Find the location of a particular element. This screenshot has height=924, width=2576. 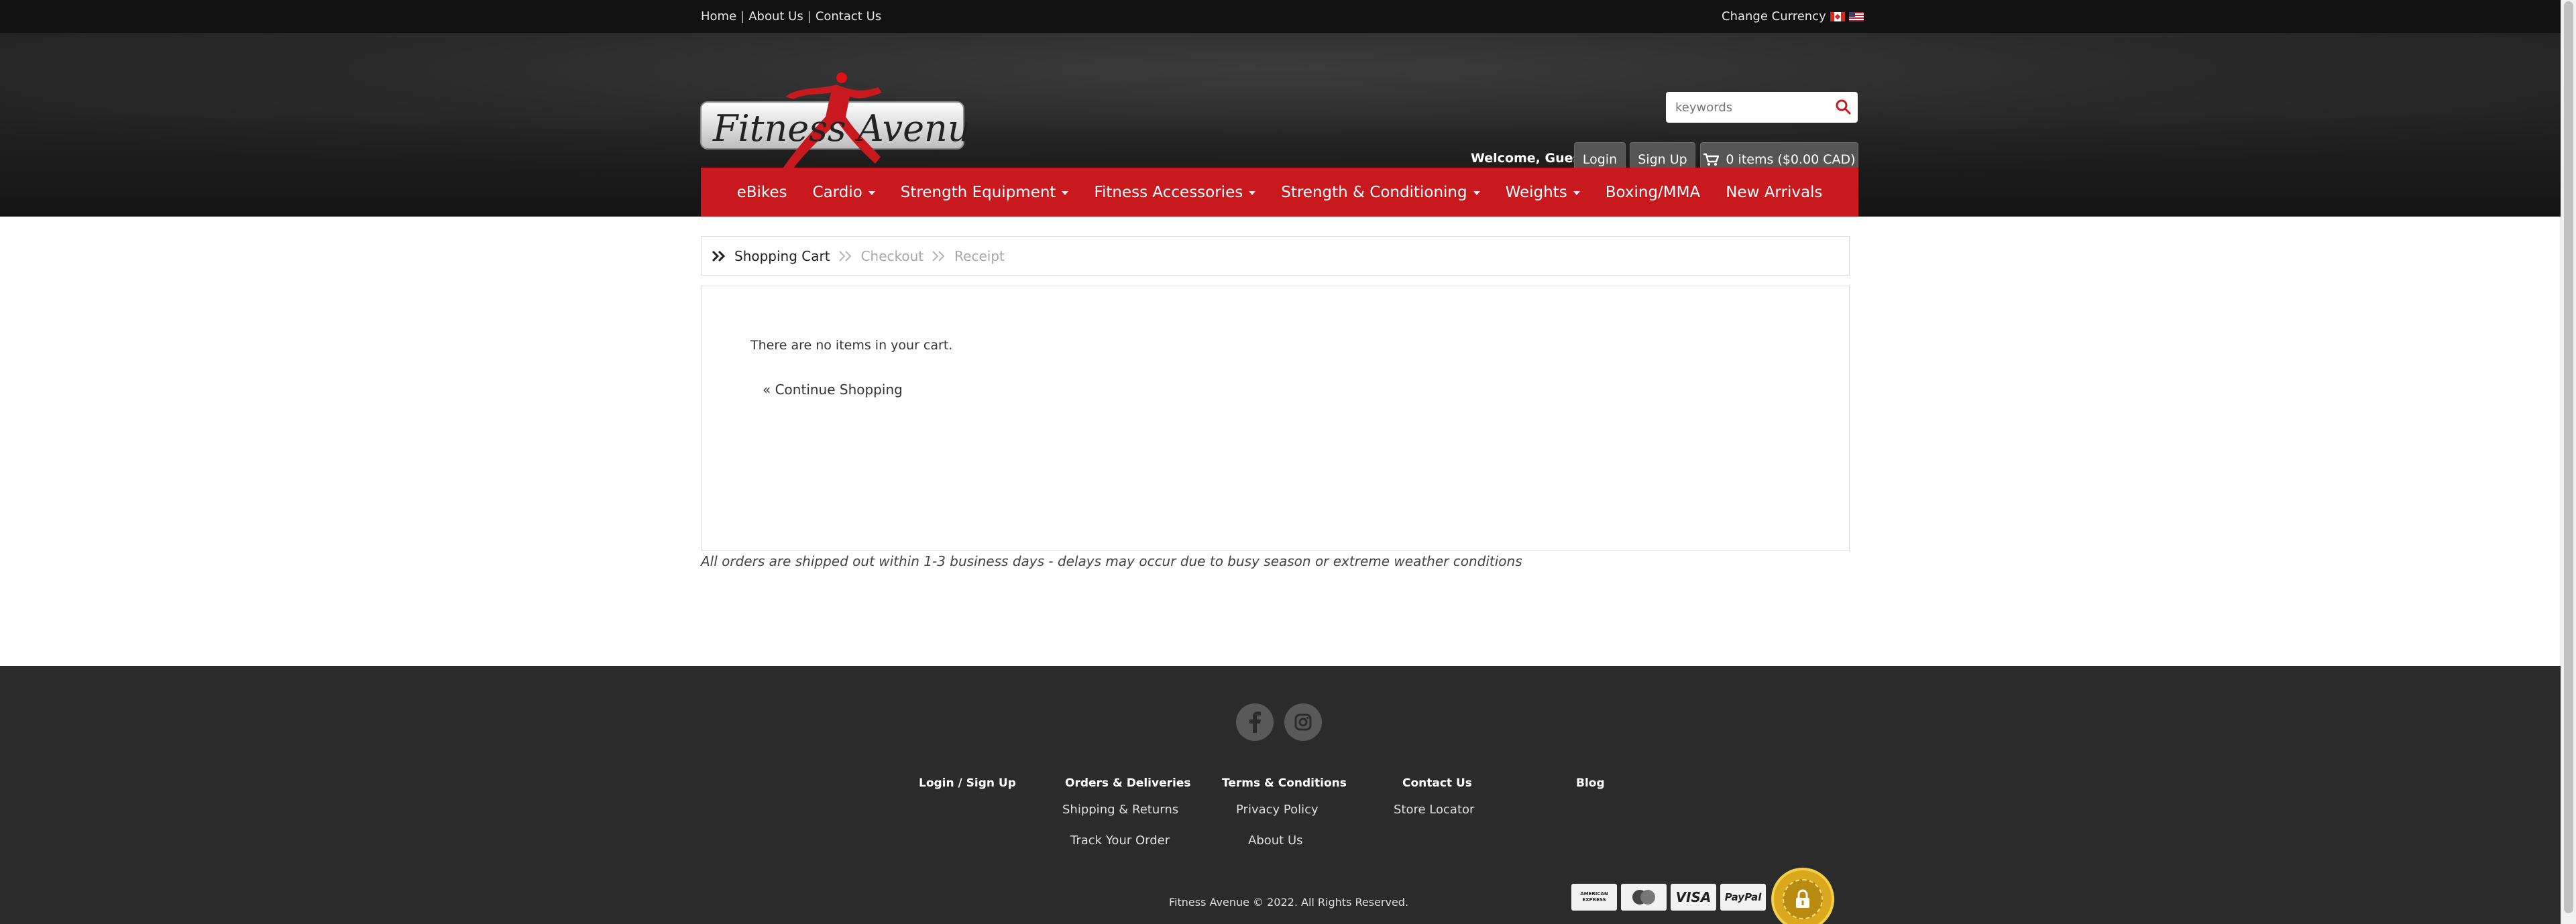

nav-item-weights: Weights is located at coordinates (1543, 192).